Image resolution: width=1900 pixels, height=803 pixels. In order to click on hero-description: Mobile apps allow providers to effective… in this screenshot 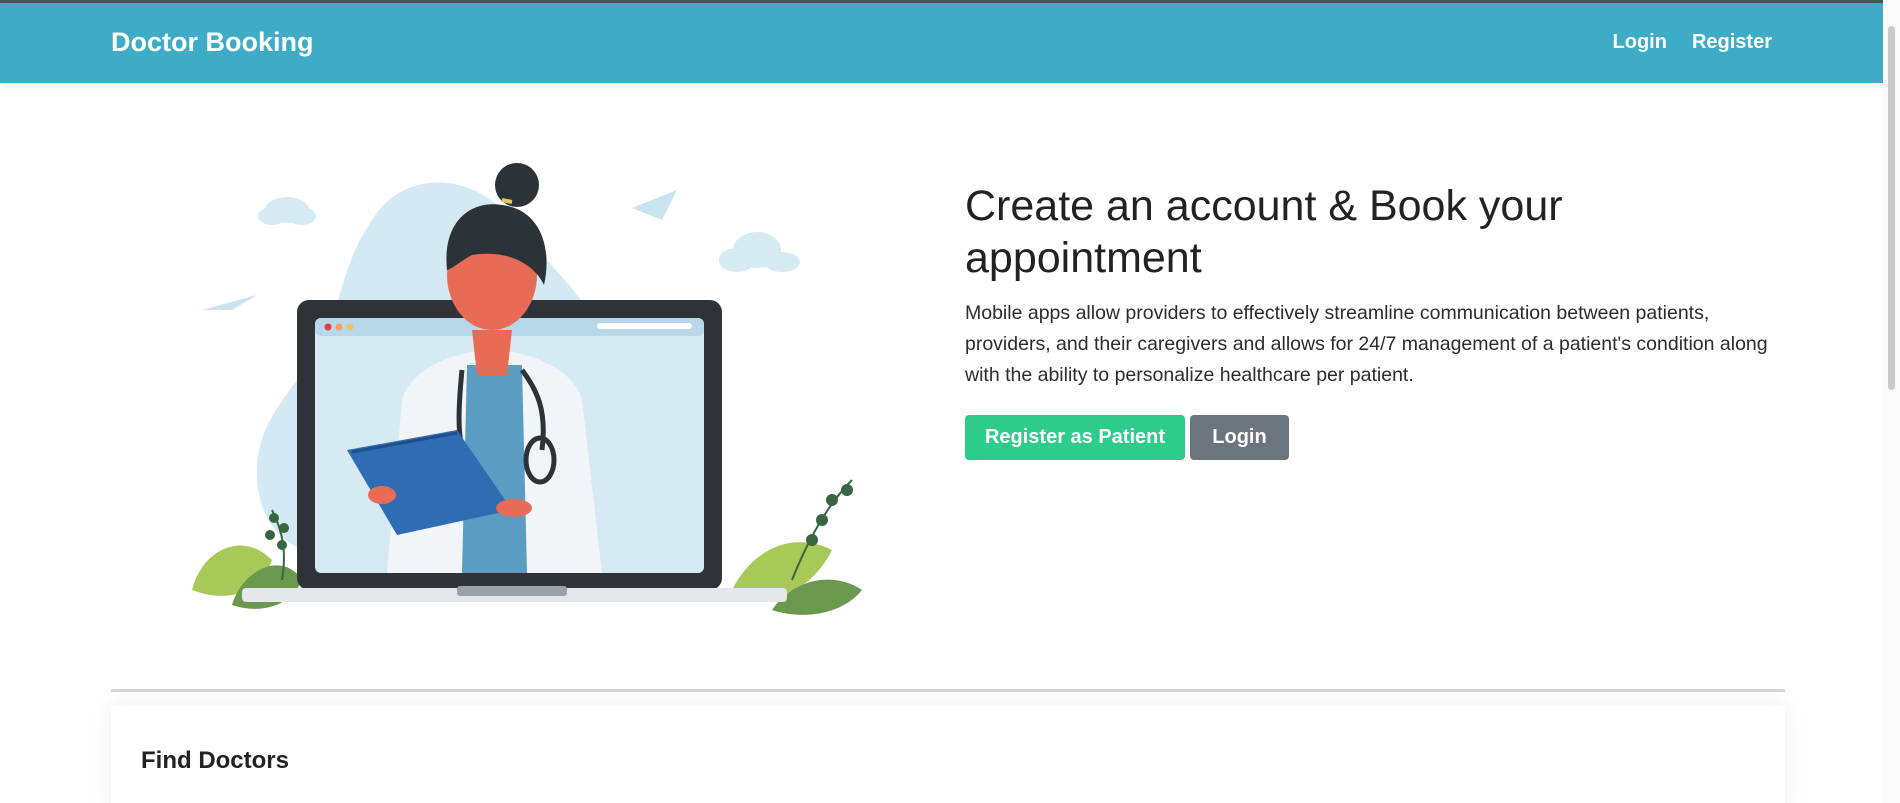, I will do `click(1366, 344)`.